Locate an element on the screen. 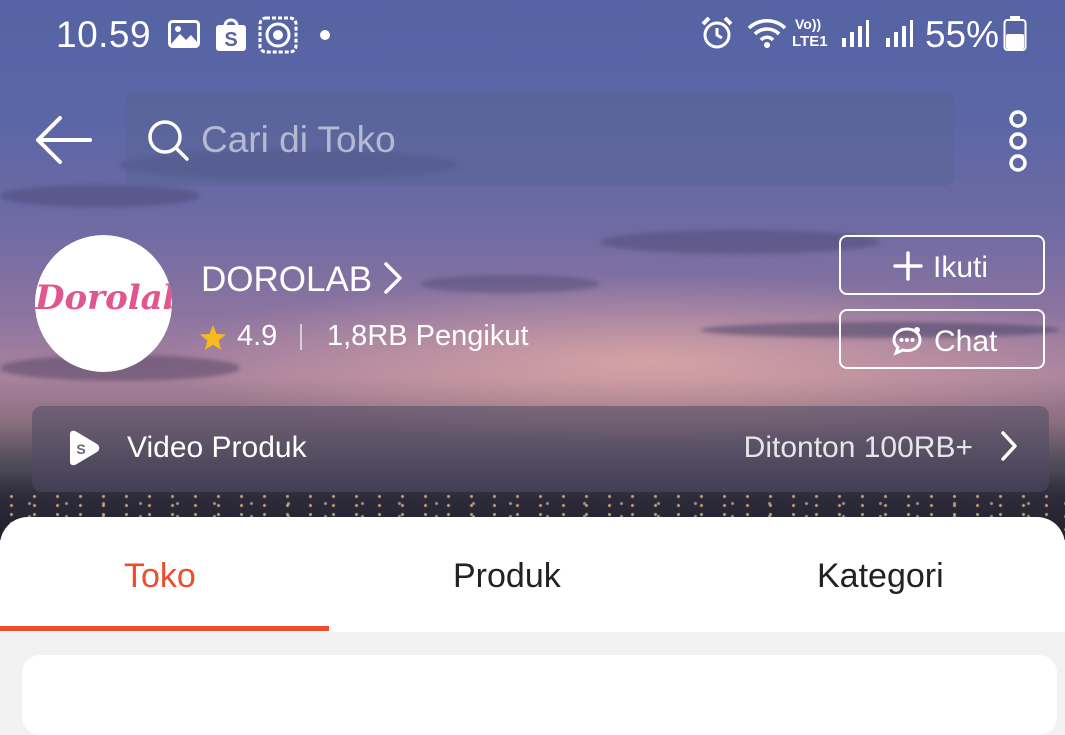  video-play-icon: S is located at coordinates (83, 450).